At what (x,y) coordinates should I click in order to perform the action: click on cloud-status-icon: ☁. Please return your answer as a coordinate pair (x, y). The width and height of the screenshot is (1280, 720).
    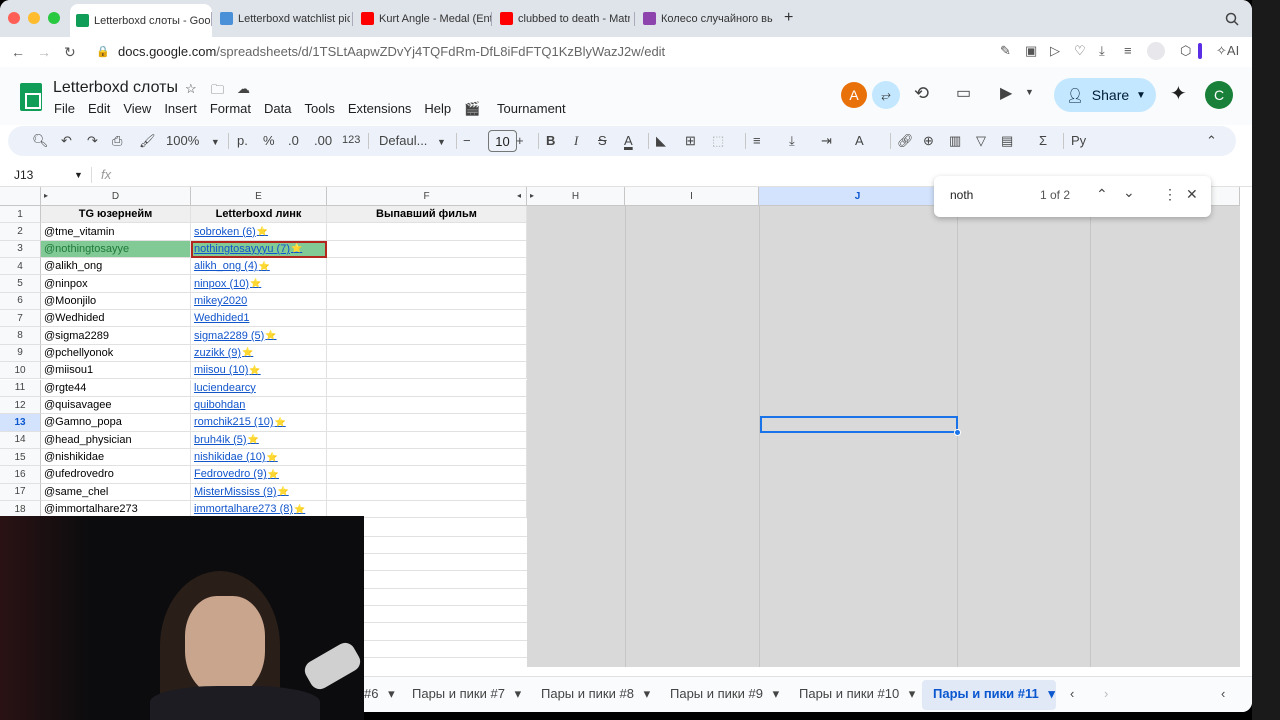
    Looking at the image, I should click on (243, 89).